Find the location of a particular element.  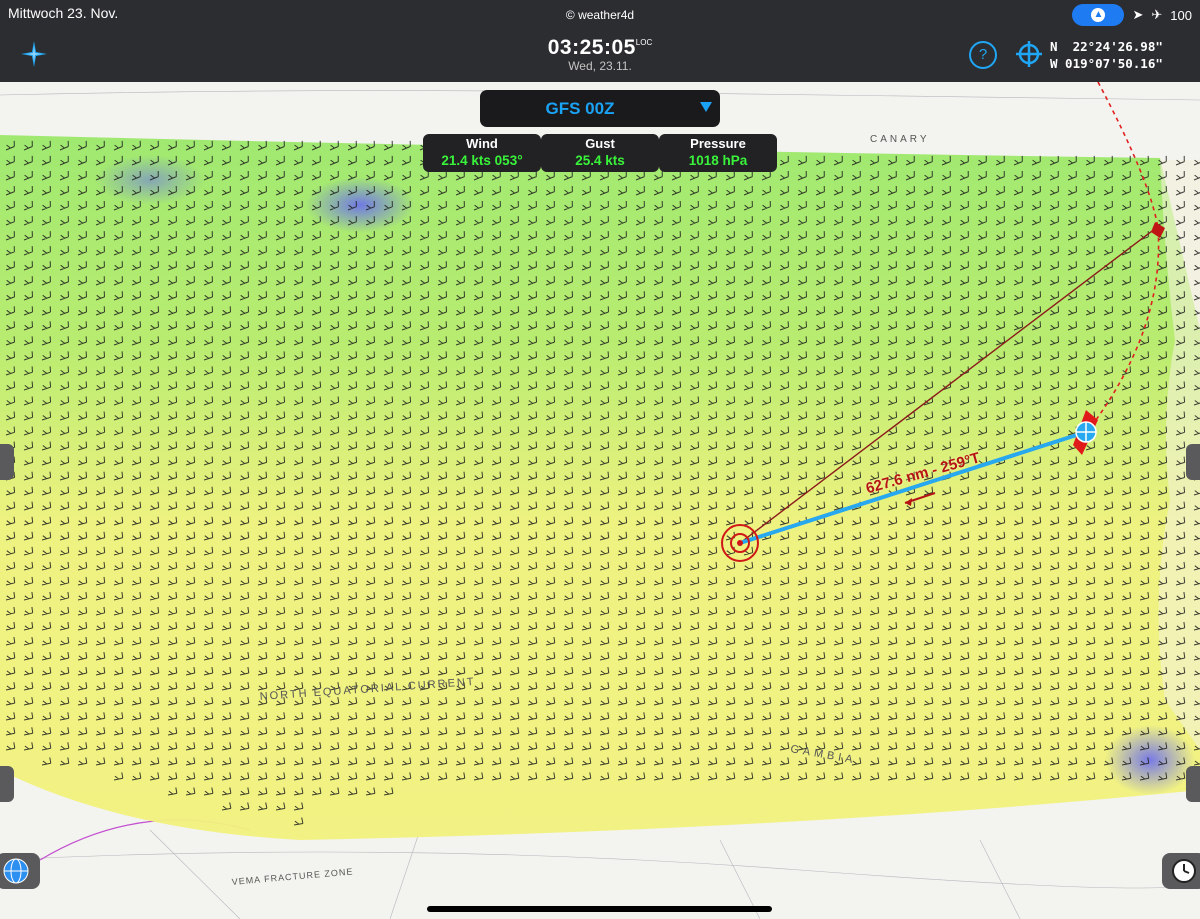

date-value: Wed, 23.11. is located at coordinates (600, 66).